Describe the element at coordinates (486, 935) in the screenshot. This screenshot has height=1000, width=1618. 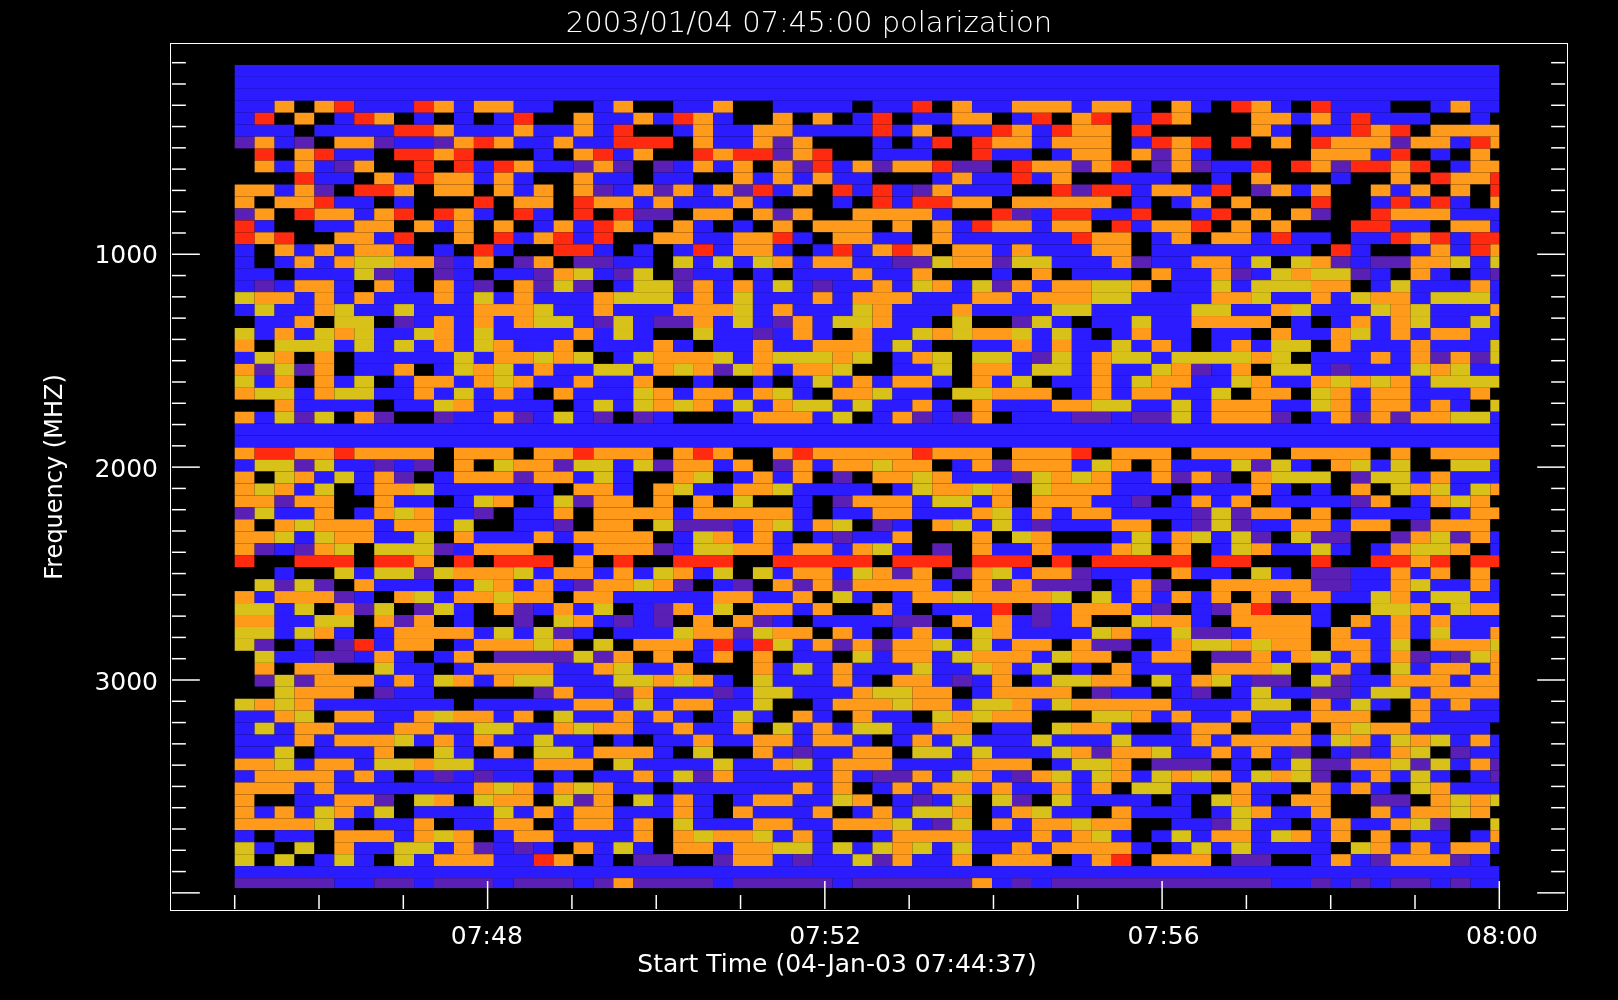
I see `x-tick-label: 07:48` at that location.